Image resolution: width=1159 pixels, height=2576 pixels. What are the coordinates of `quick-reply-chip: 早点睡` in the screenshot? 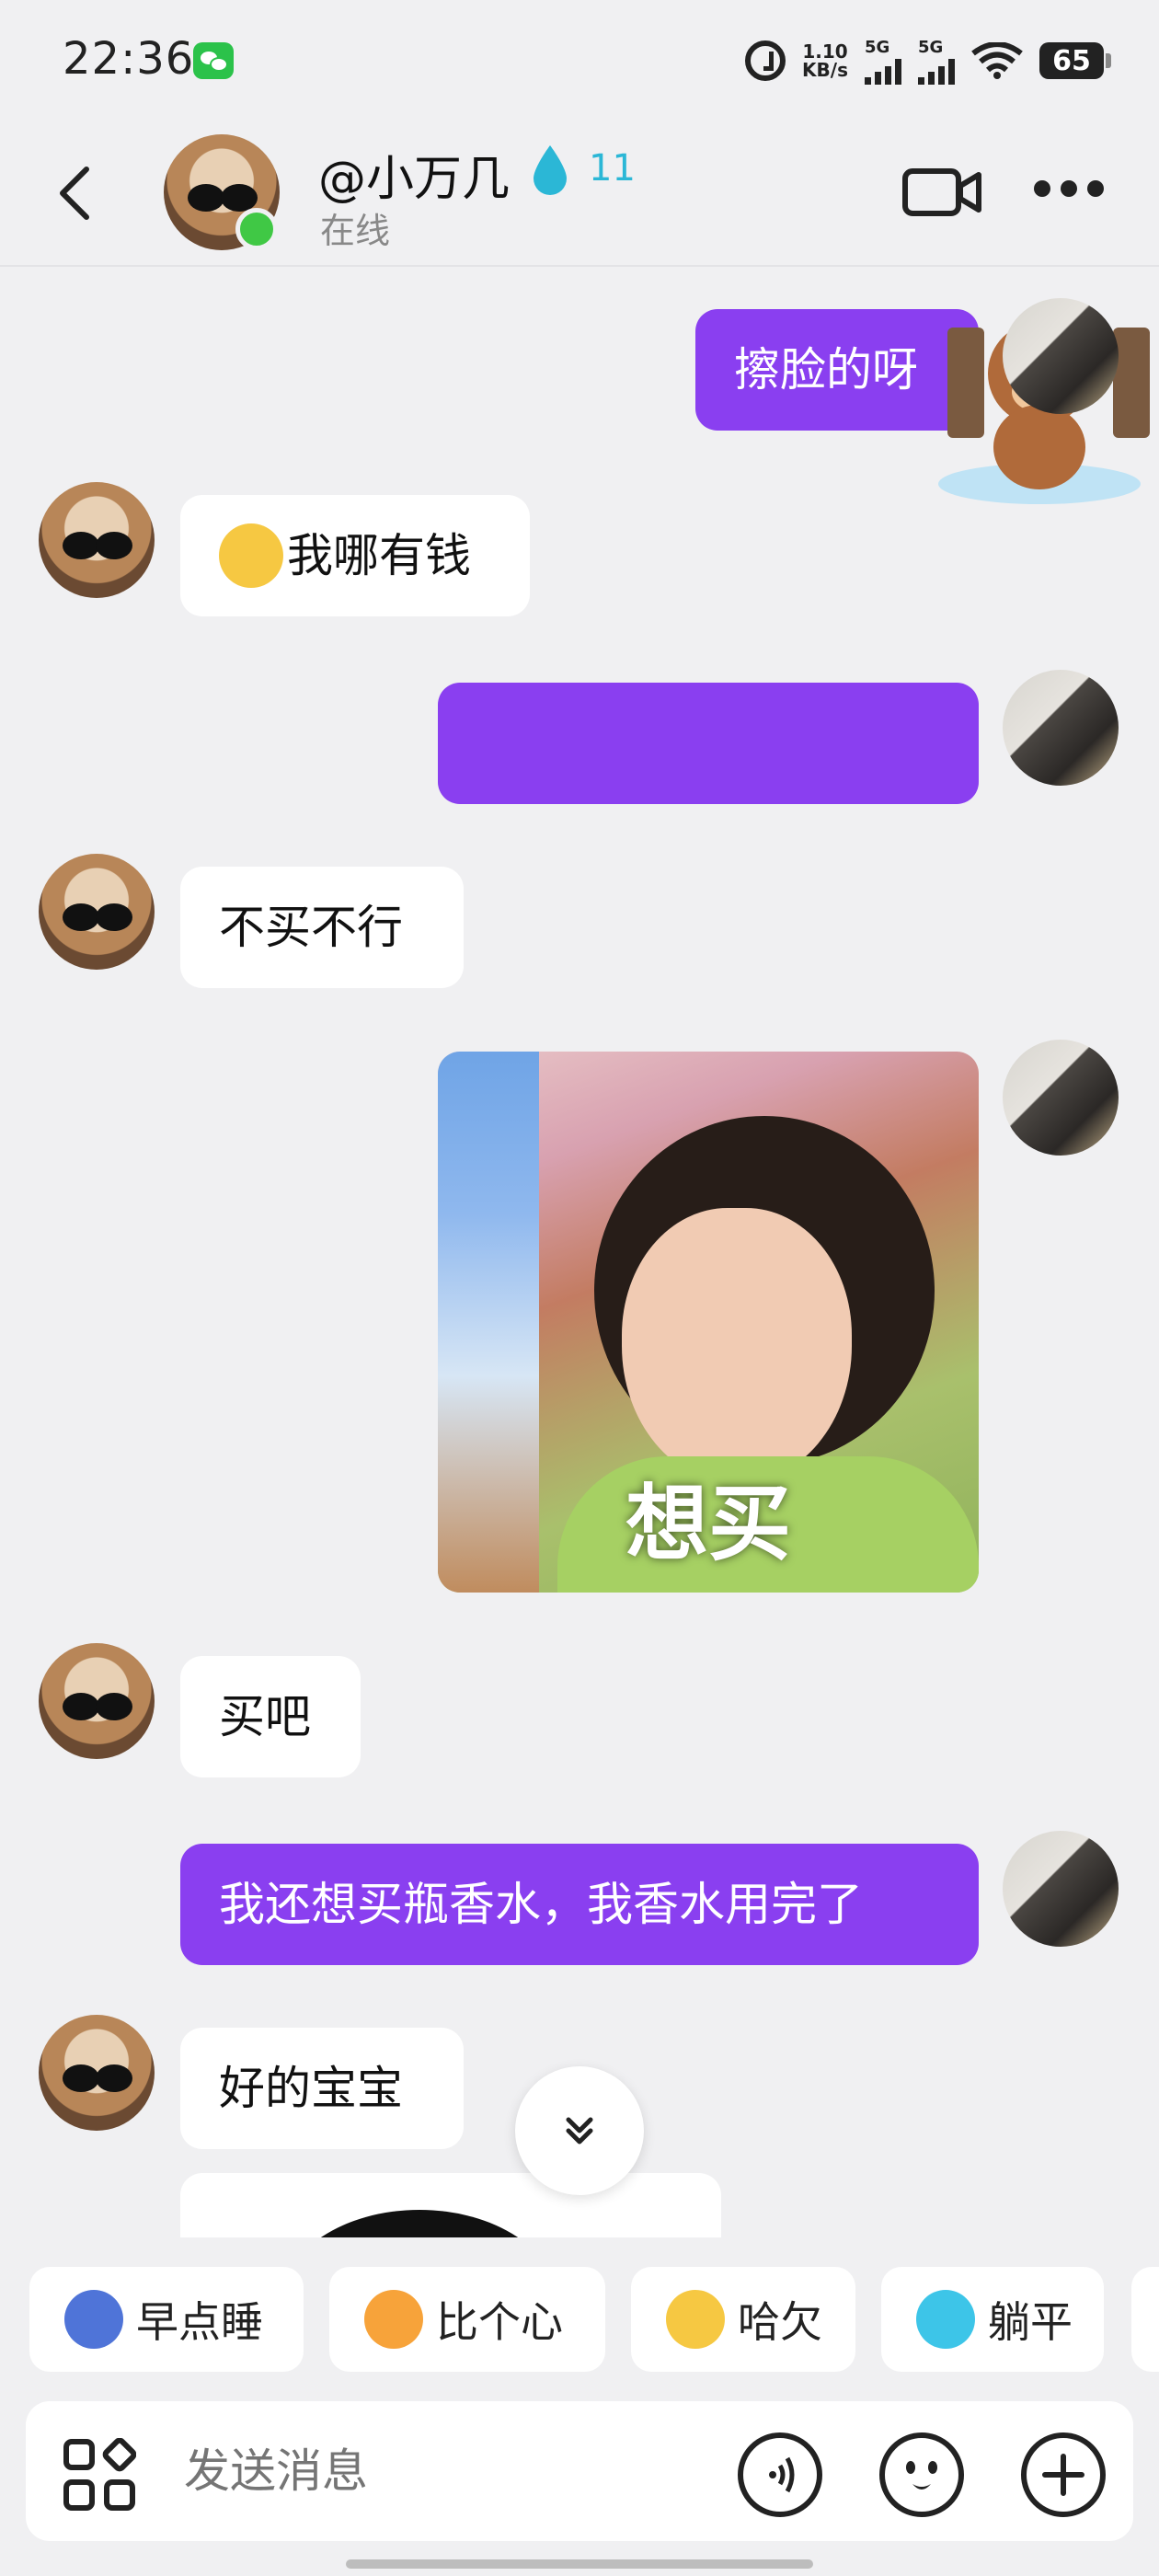 It's located at (166, 2319).